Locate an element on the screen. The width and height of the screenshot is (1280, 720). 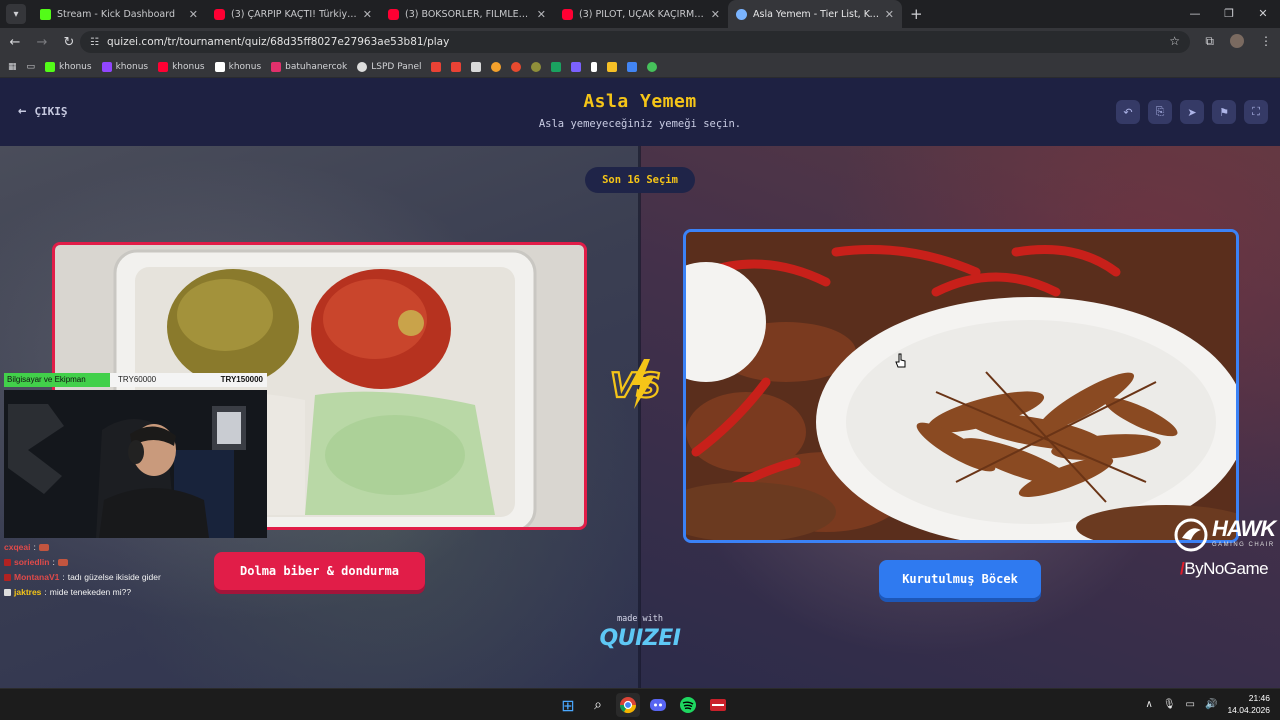
clock: 21:46 14.04.2026 is located at coordinates (1248, 704).